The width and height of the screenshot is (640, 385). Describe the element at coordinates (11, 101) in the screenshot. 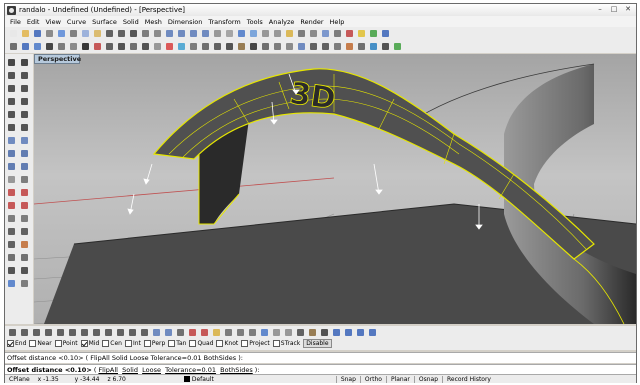

I see `arc-icon` at that location.